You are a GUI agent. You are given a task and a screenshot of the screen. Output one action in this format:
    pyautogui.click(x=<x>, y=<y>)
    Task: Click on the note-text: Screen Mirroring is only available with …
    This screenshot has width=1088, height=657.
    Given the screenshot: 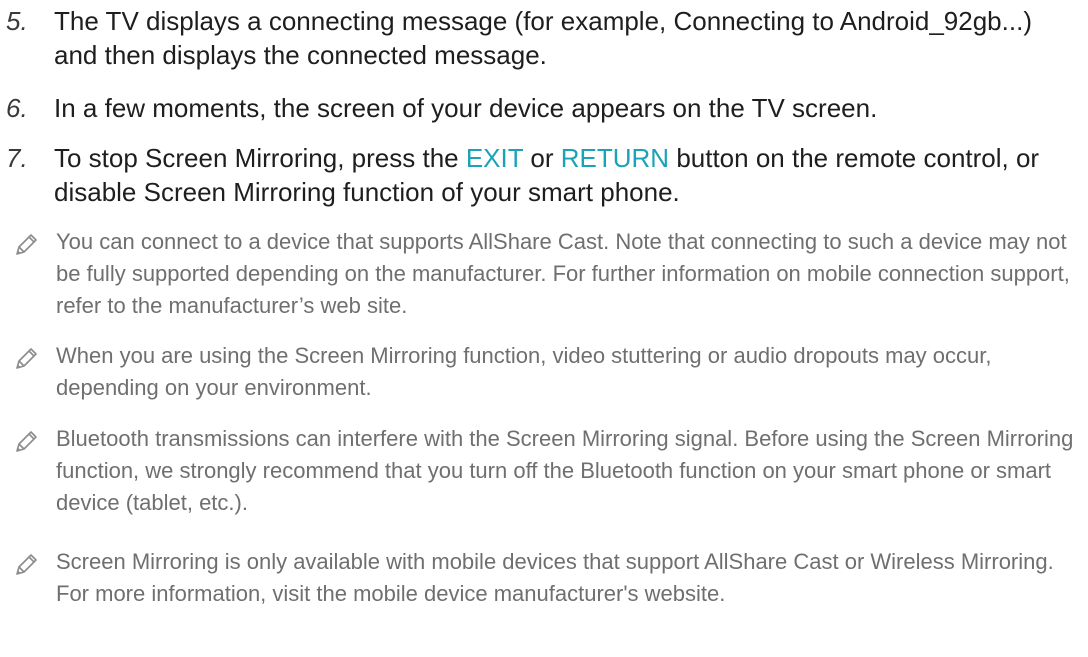 What is the action you would take?
    pyautogui.click(x=555, y=577)
    